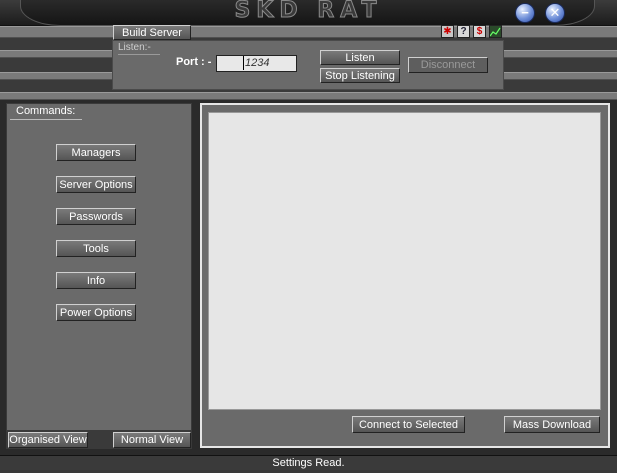  What do you see at coordinates (194, 62) in the screenshot?
I see `port-label: Port : -` at bounding box center [194, 62].